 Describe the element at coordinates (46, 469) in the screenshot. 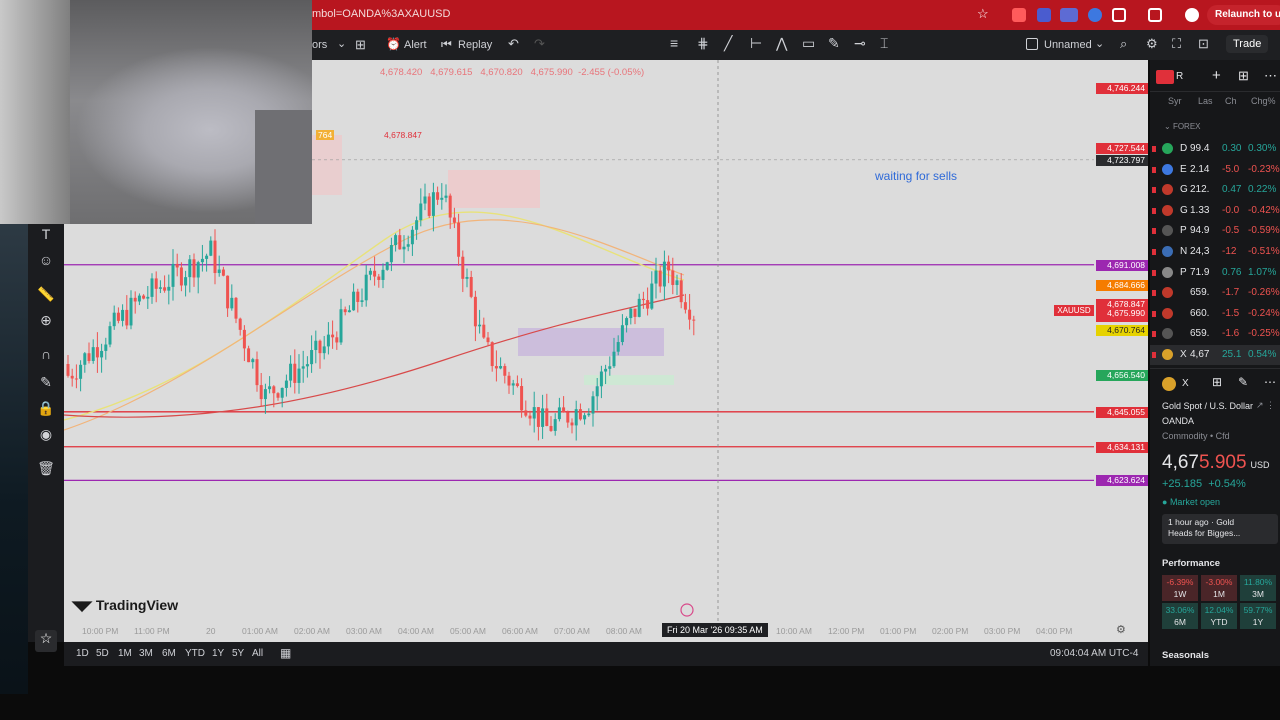

I see `trash-icon: 🗑` at that location.